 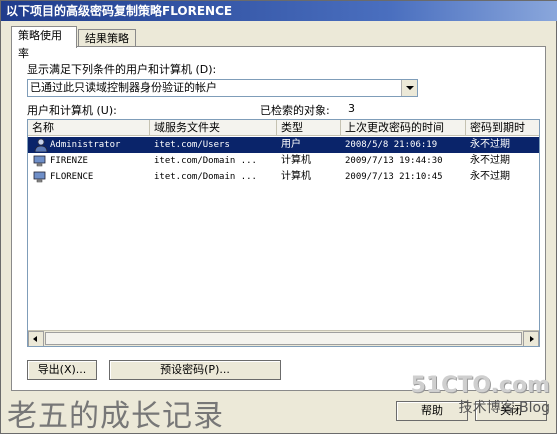 What do you see at coordinates (279, 11) in the screenshot?
I see `title-bar: 以下项目的高级密码复制策略FLORENCE` at bounding box center [279, 11].